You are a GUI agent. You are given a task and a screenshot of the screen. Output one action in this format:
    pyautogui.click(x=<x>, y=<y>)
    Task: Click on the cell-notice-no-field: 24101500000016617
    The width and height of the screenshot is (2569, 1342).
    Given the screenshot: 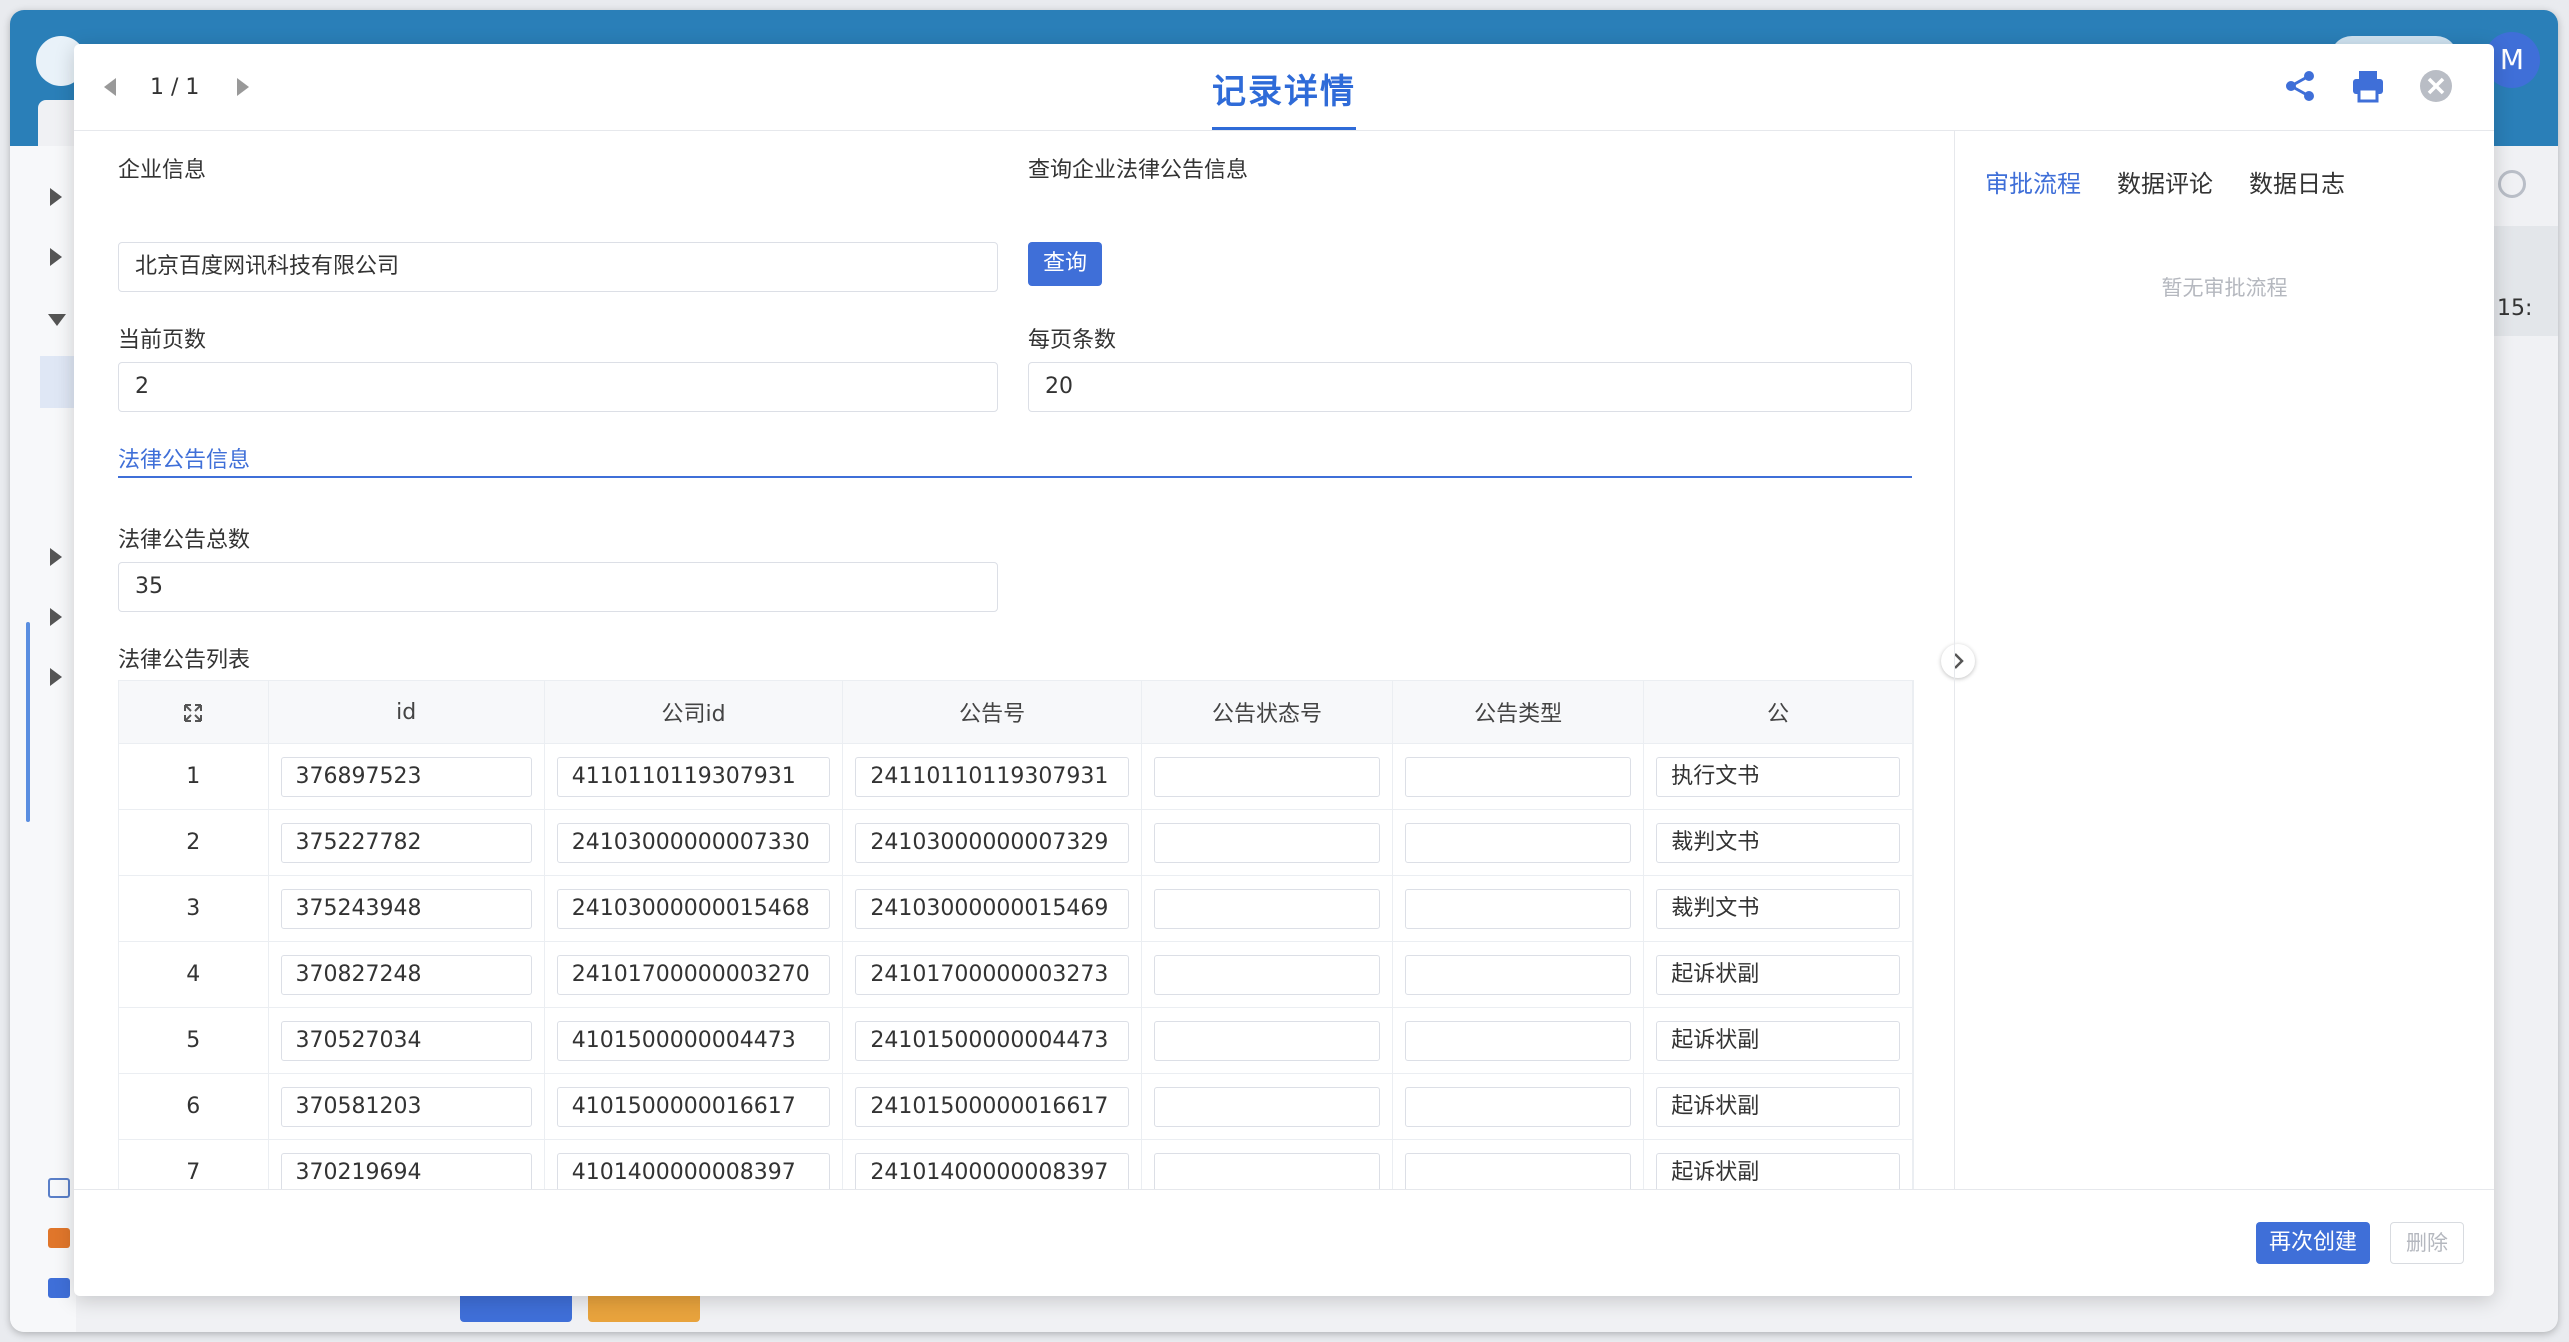 What is the action you would take?
    pyautogui.click(x=992, y=1106)
    